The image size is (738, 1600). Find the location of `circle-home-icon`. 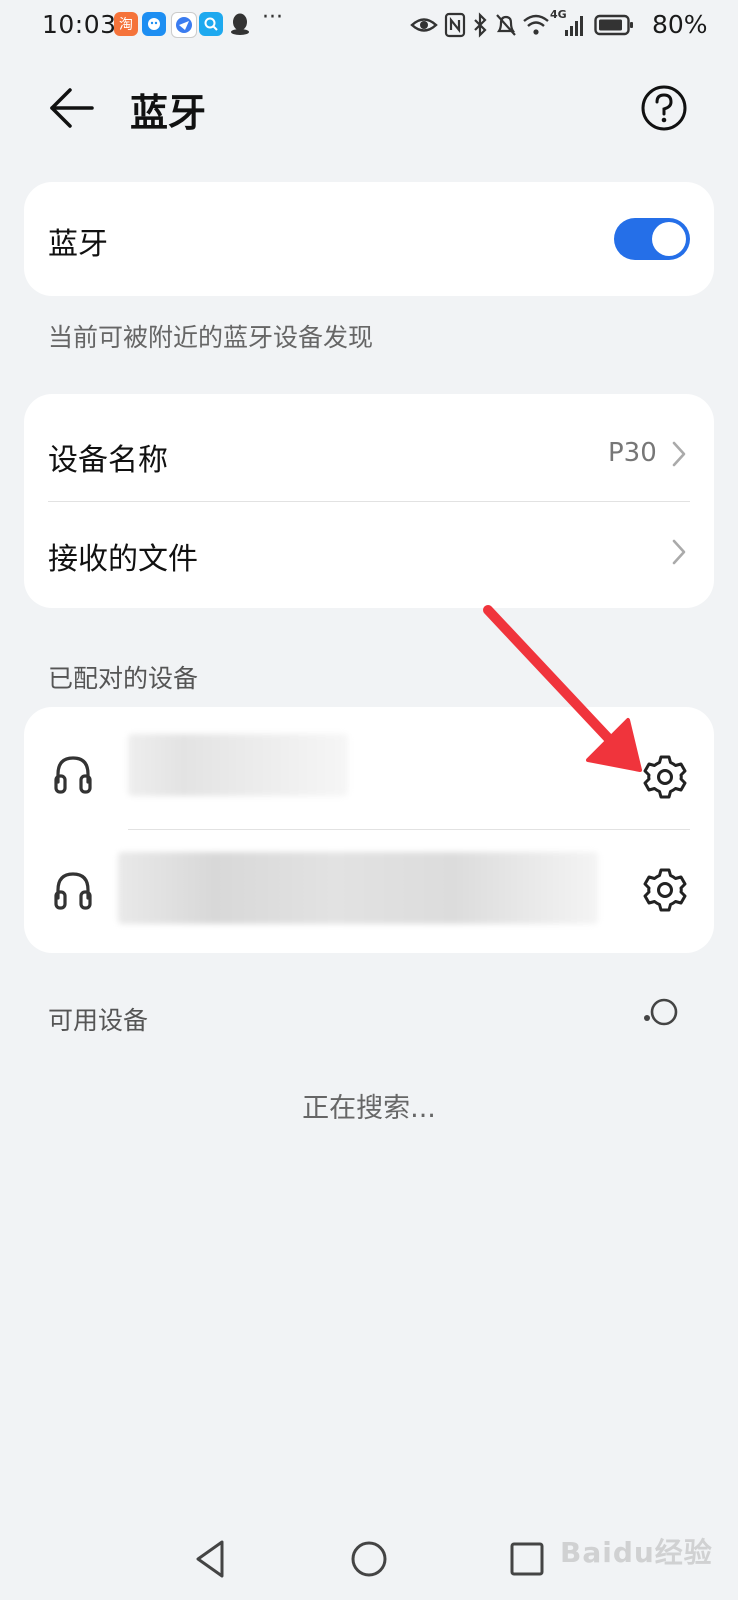

circle-home-icon is located at coordinates (369, 1559).